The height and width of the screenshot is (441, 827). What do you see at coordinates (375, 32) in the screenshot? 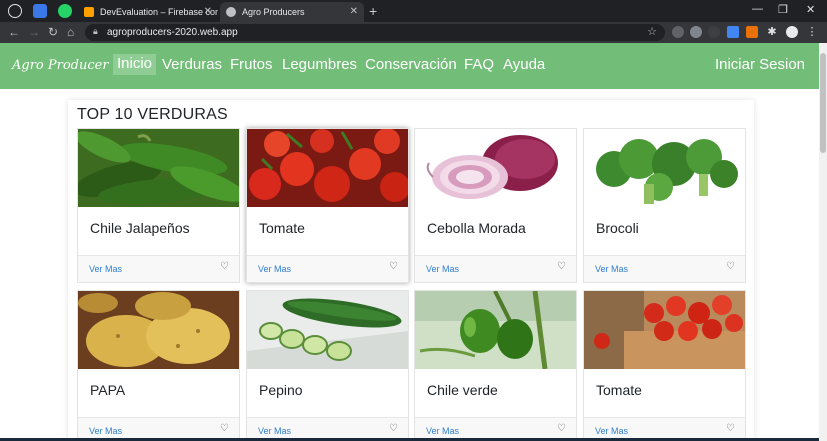
I see `address-bar: 🔒︎ agroproducers-2020.web.app ☆` at bounding box center [375, 32].